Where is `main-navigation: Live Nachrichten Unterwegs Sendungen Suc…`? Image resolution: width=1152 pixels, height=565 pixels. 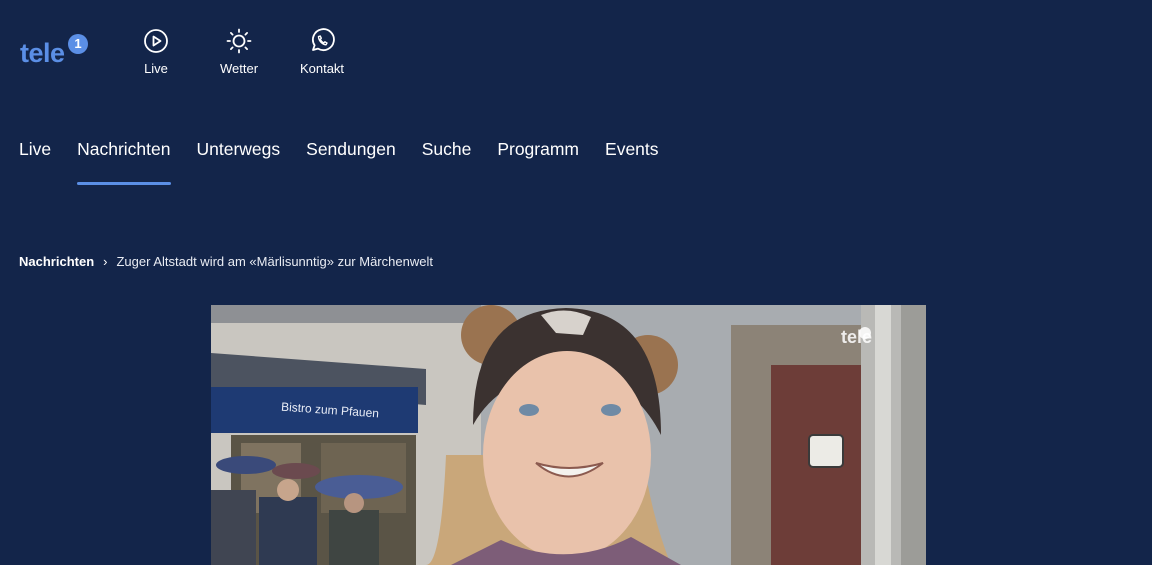
main-navigation: Live Nachrichten Unterwegs Sendungen Suc… is located at coordinates (352, 162).